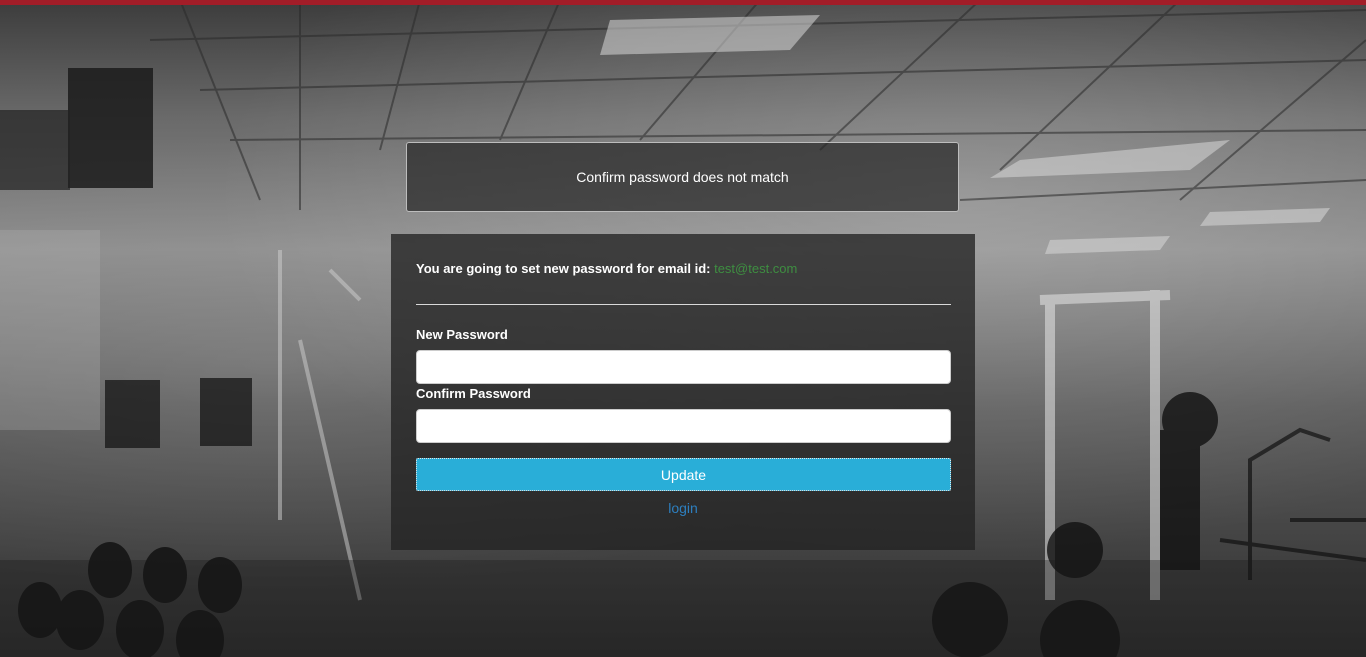  What do you see at coordinates (683, 426) in the screenshot?
I see `confirm-password-field` at bounding box center [683, 426].